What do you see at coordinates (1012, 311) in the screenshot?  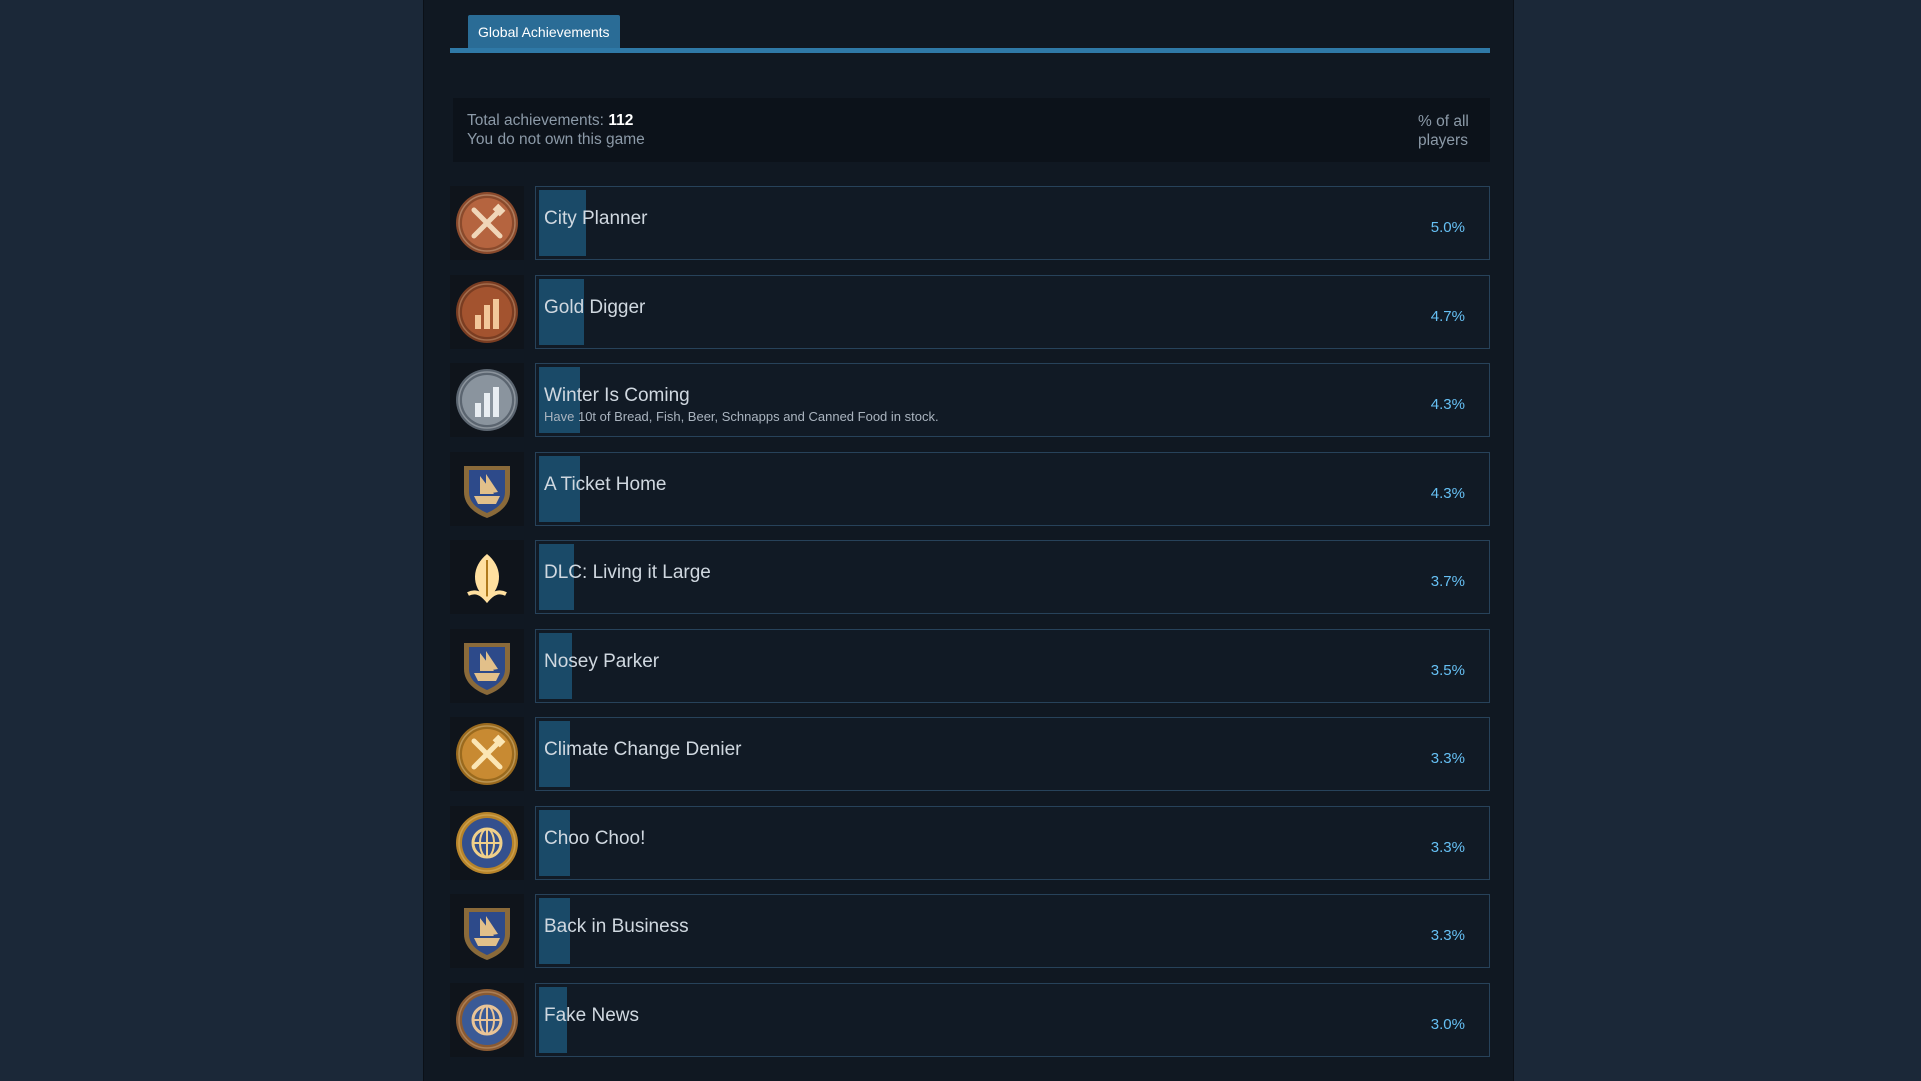 I see `achievement-progress-bar: Gold Digger 4.7%` at bounding box center [1012, 311].